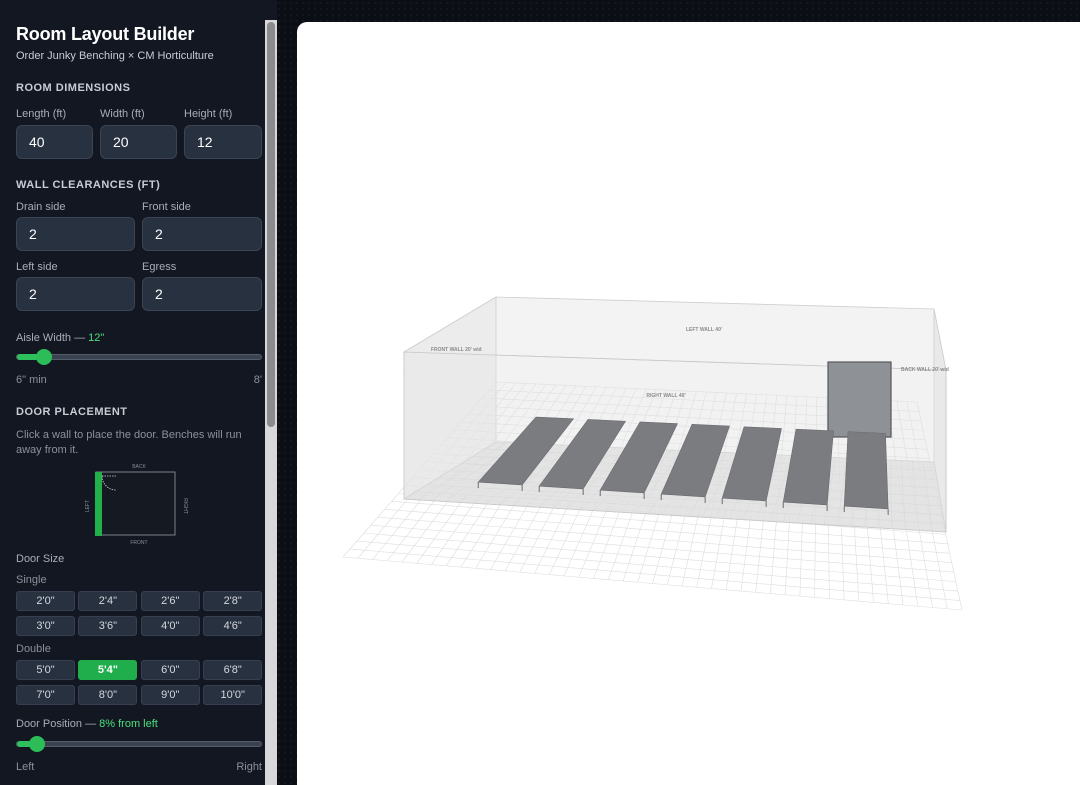 The width and height of the screenshot is (1080, 785). I want to click on double-size-button: 6'8", so click(233, 670).